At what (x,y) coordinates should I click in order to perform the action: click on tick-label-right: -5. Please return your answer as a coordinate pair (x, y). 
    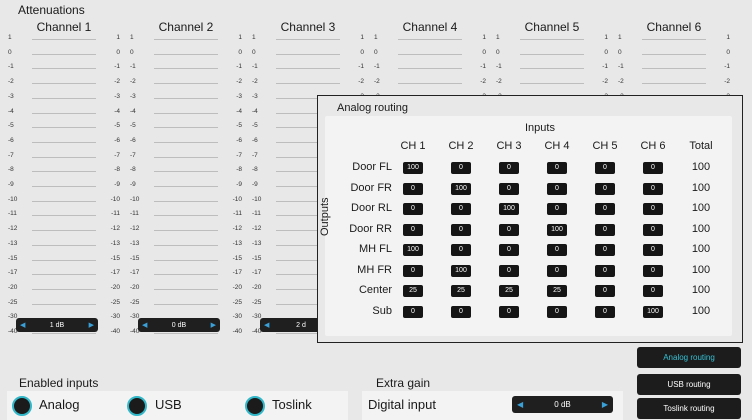
    Looking at the image, I should click on (239, 126).